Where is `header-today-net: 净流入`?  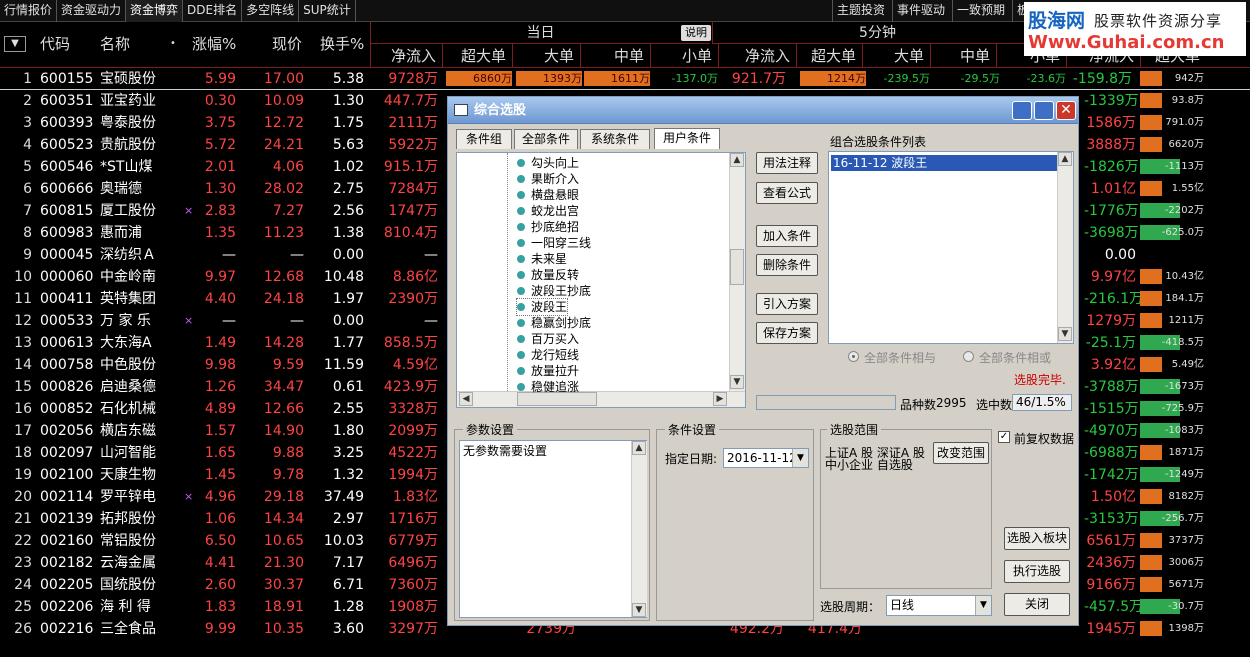 header-today-net: 净流入 is located at coordinates (406, 56).